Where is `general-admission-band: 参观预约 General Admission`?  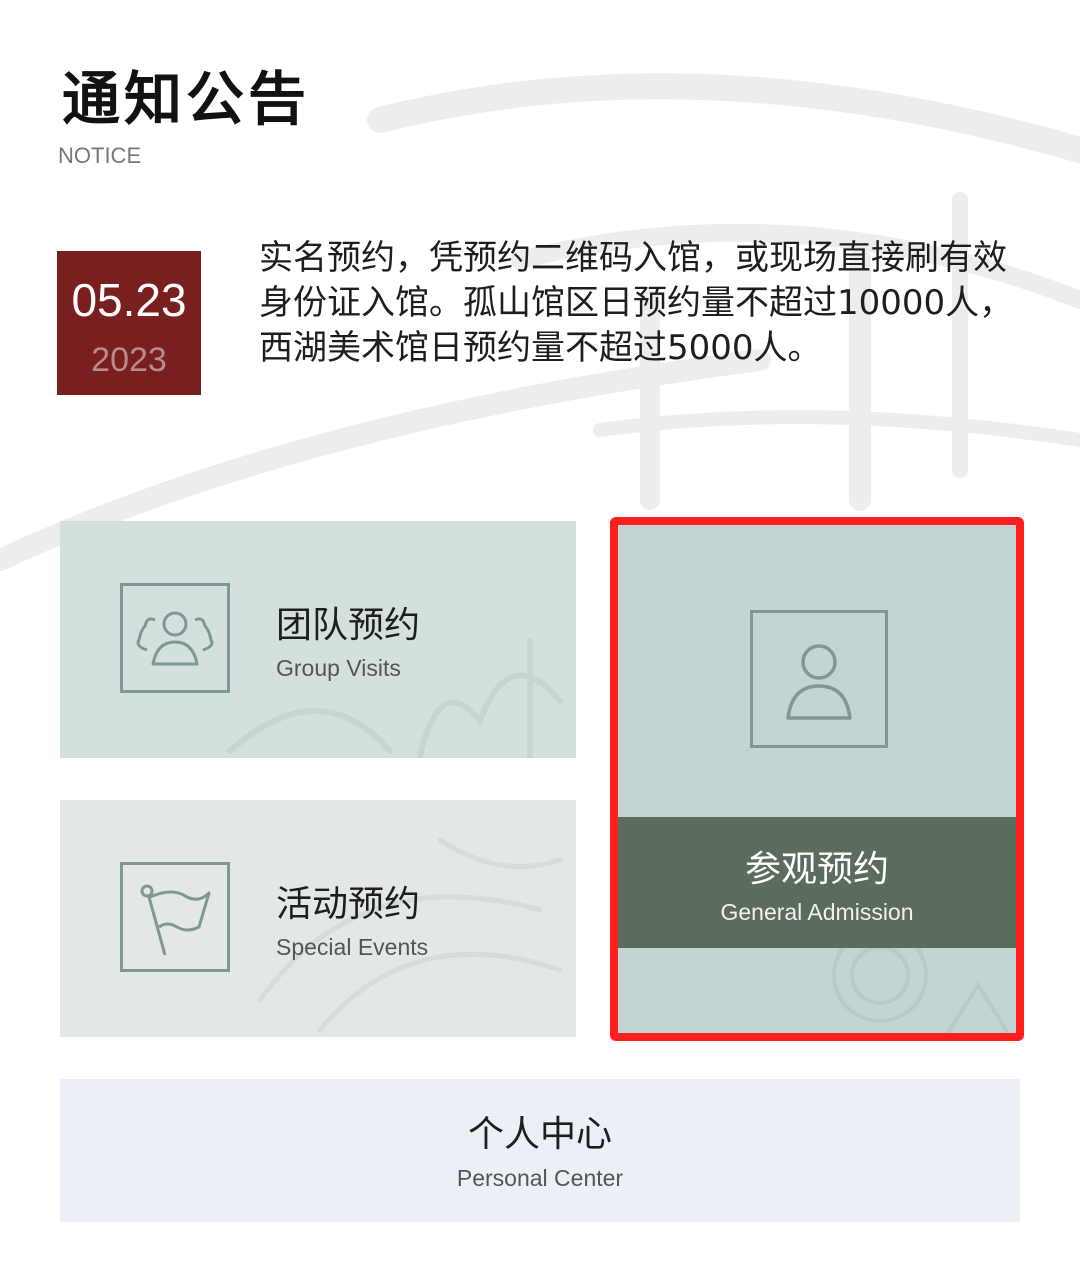
general-admission-band: 参观预约 General Admission is located at coordinates (817, 882).